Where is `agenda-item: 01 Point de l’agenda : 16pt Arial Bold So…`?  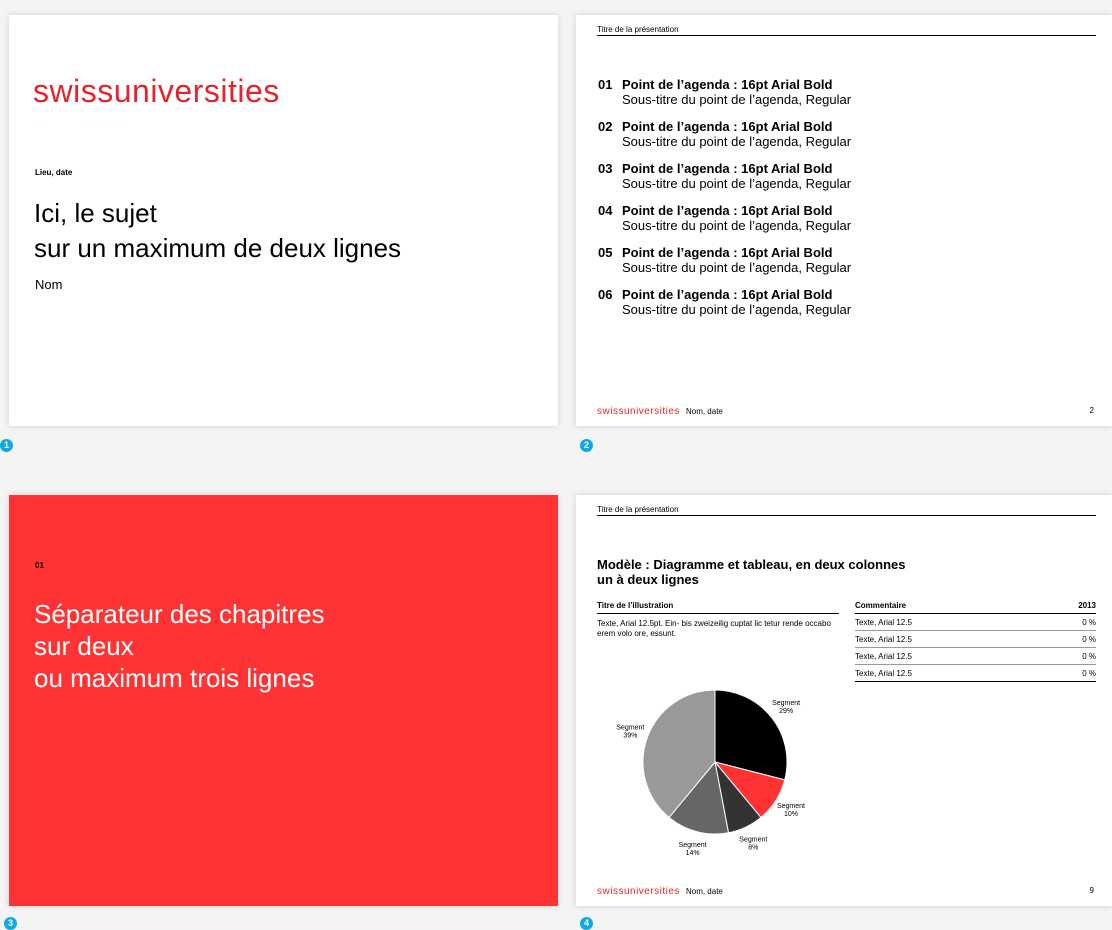
agenda-item: 01 Point de l’agenda : 16pt Arial Bold So… is located at coordinates (843, 92).